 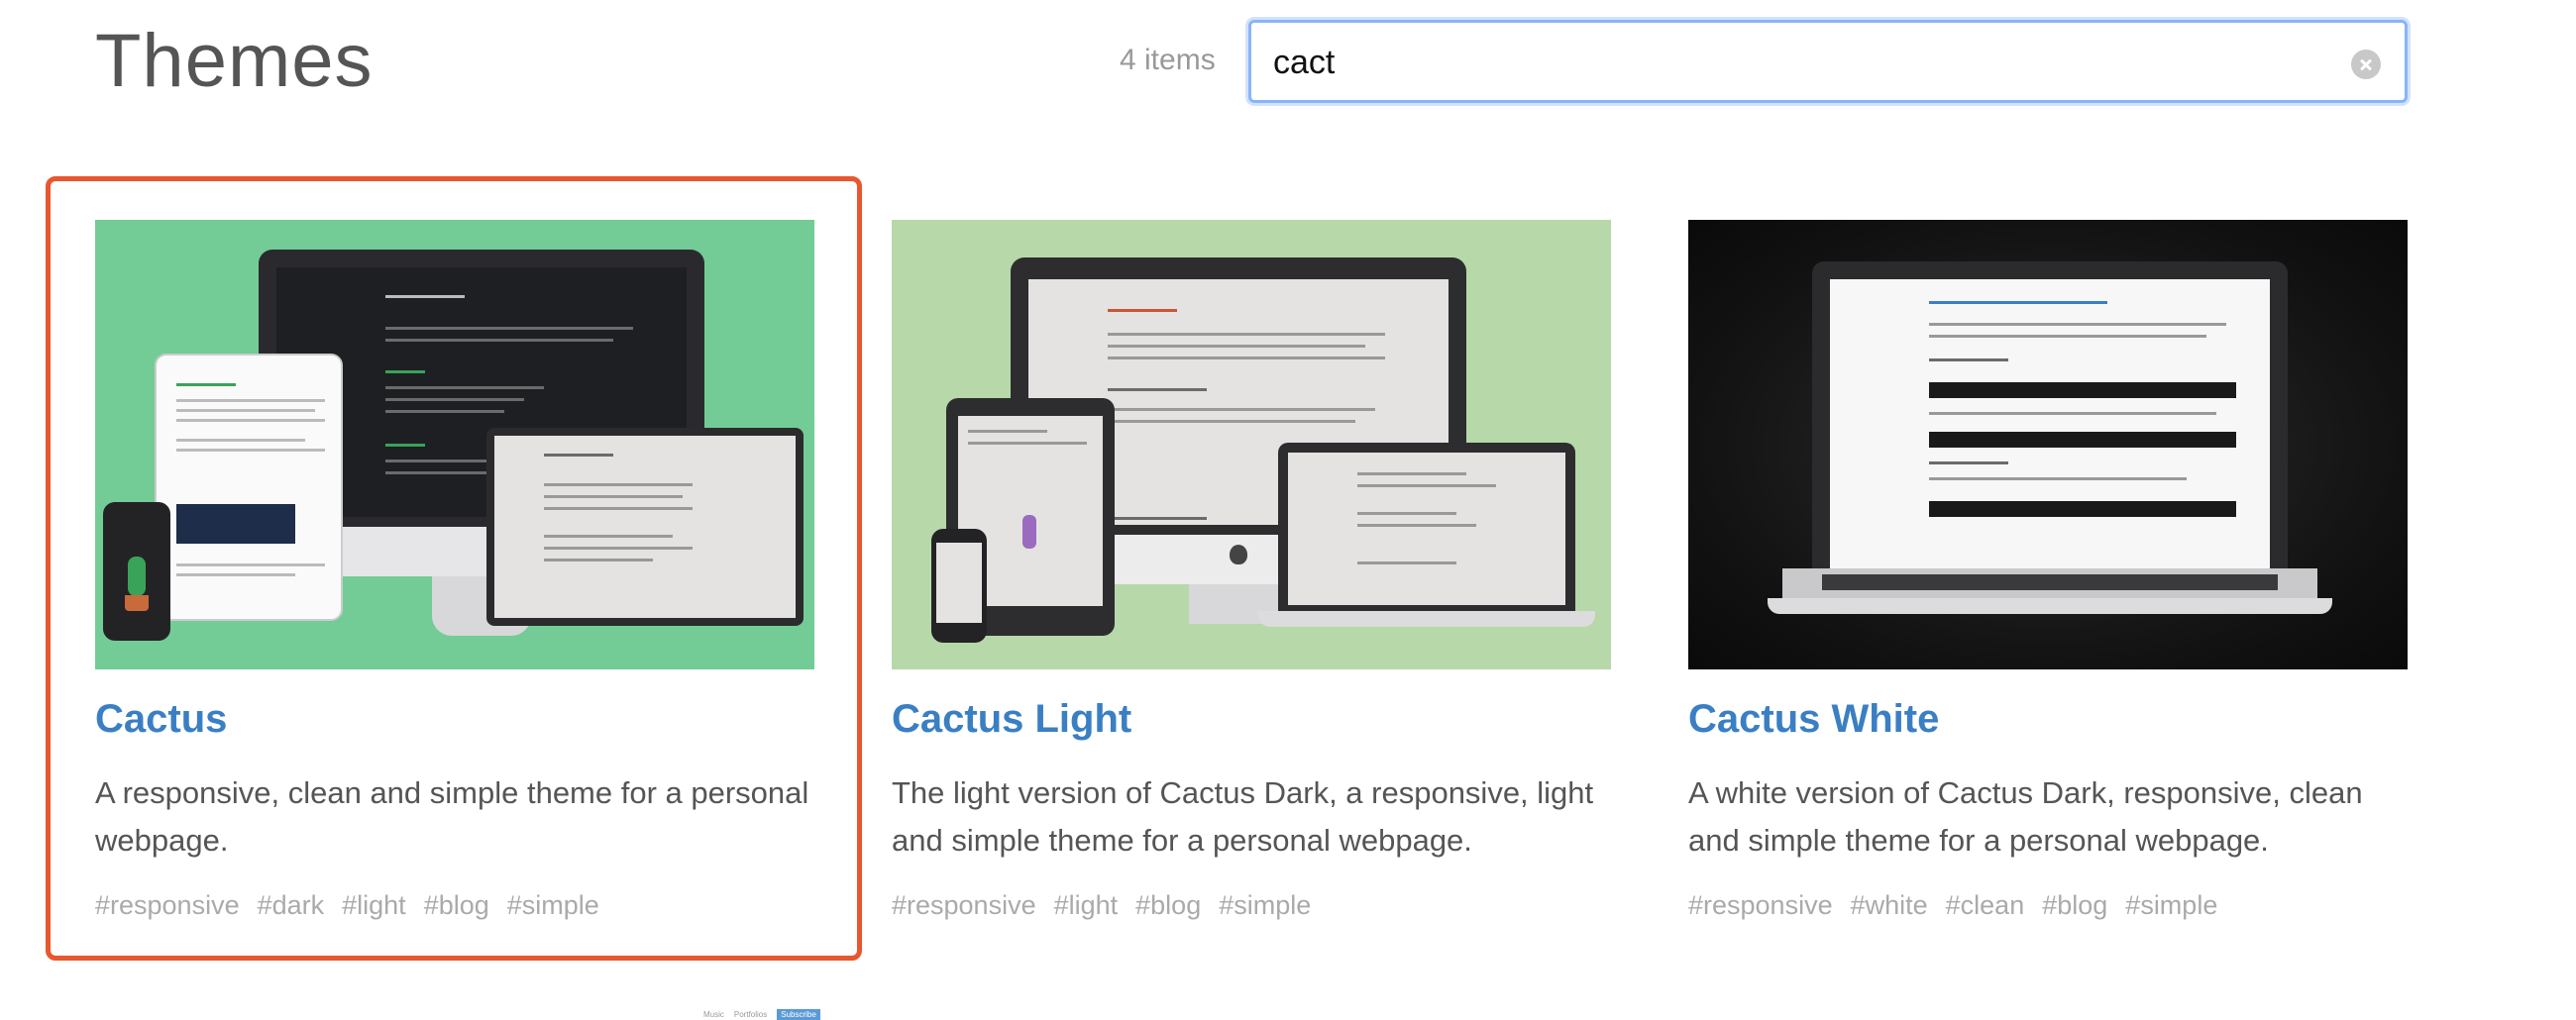 I want to click on tag: #white, so click(x=1889, y=905).